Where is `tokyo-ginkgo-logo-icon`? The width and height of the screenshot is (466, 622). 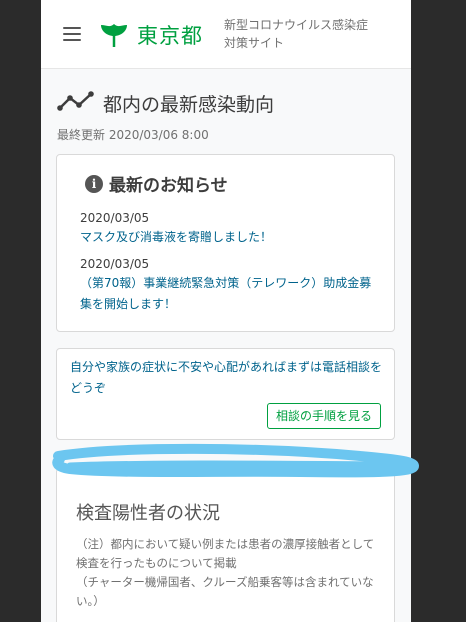 tokyo-ginkgo-logo-icon is located at coordinates (114, 35).